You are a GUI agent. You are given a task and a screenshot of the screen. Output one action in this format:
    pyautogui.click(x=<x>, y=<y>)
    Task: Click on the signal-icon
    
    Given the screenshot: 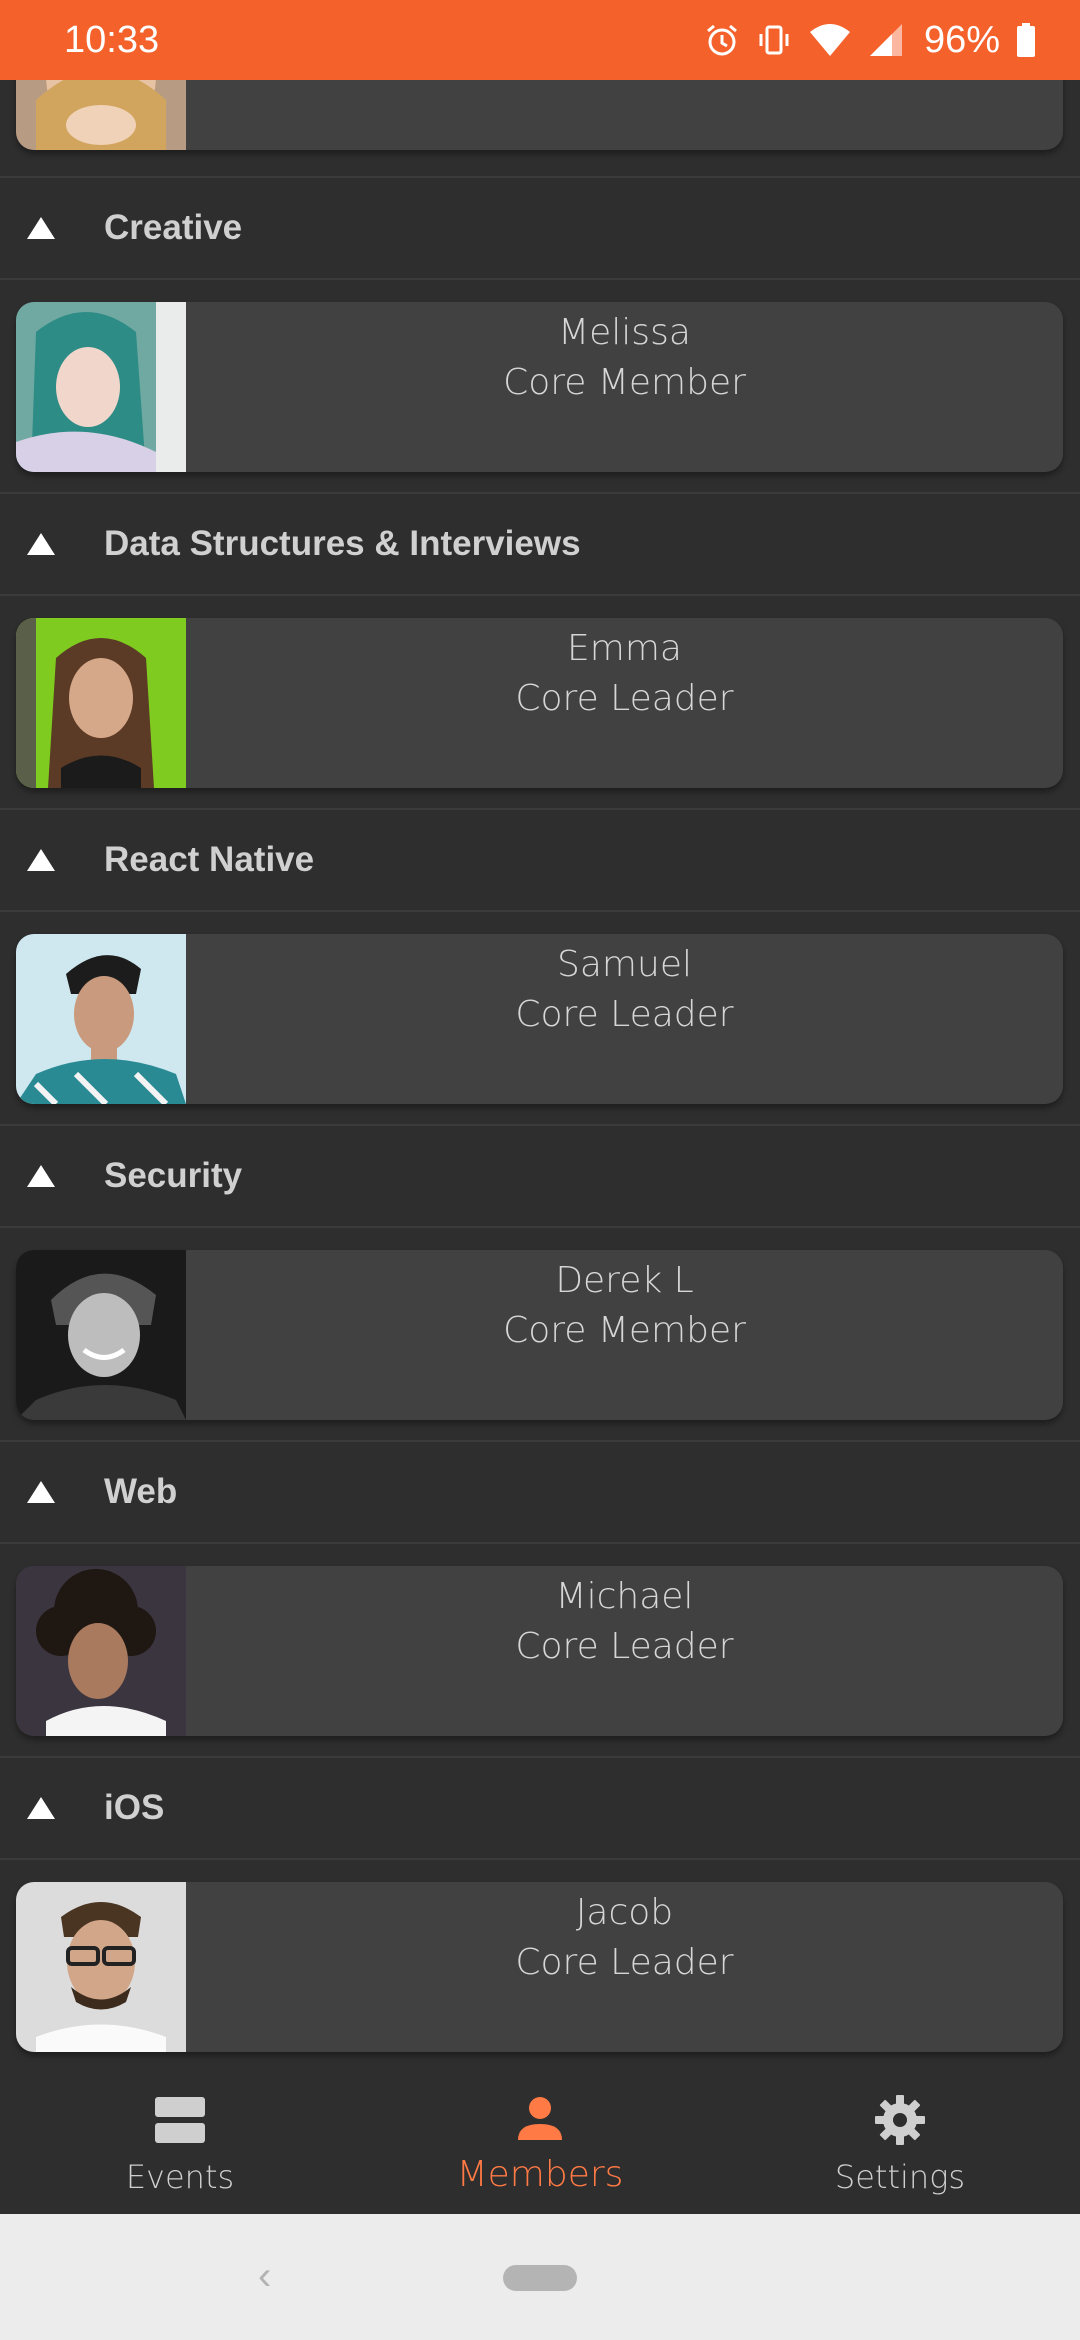 What is the action you would take?
    pyautogui.click(x=886, y=40)
    